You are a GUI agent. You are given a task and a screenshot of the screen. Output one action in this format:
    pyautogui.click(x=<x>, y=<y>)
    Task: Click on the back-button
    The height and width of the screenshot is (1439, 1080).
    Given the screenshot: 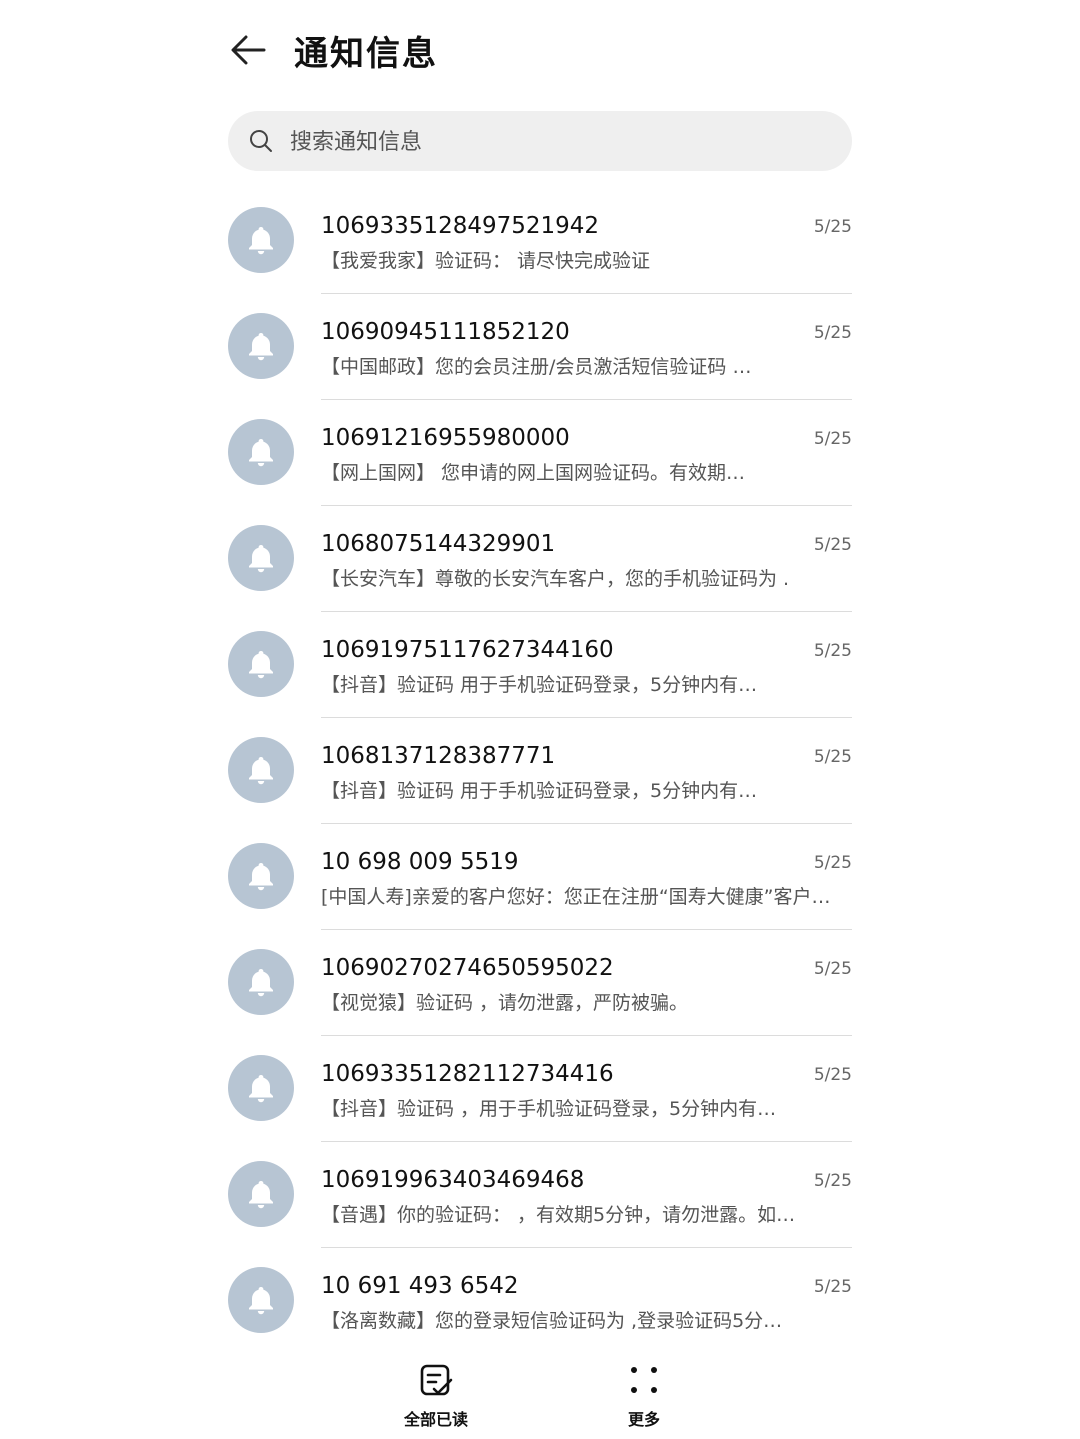 What is the action you would take?
    pyautogui.click(x=248, y=50)
    